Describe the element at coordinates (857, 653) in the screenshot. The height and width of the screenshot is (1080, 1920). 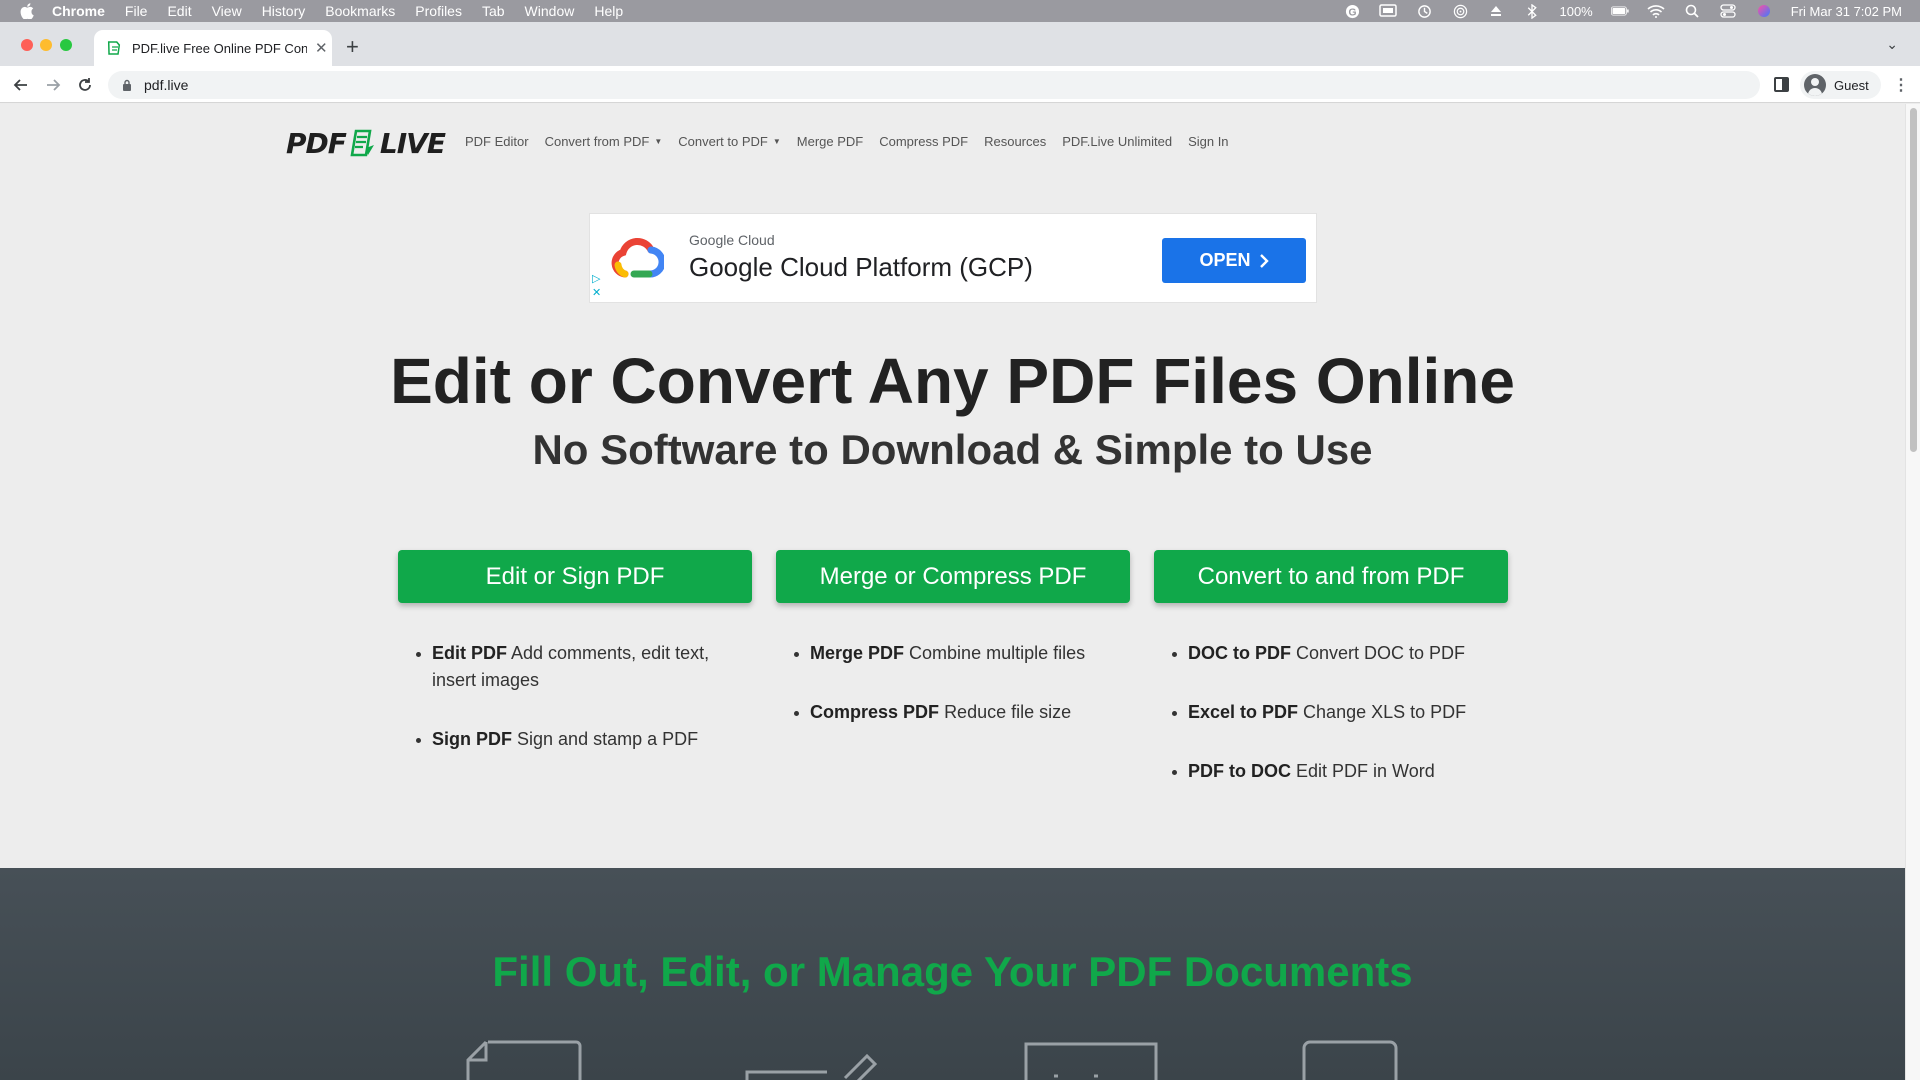
I see `feature-name: Merge PDF` at that location.